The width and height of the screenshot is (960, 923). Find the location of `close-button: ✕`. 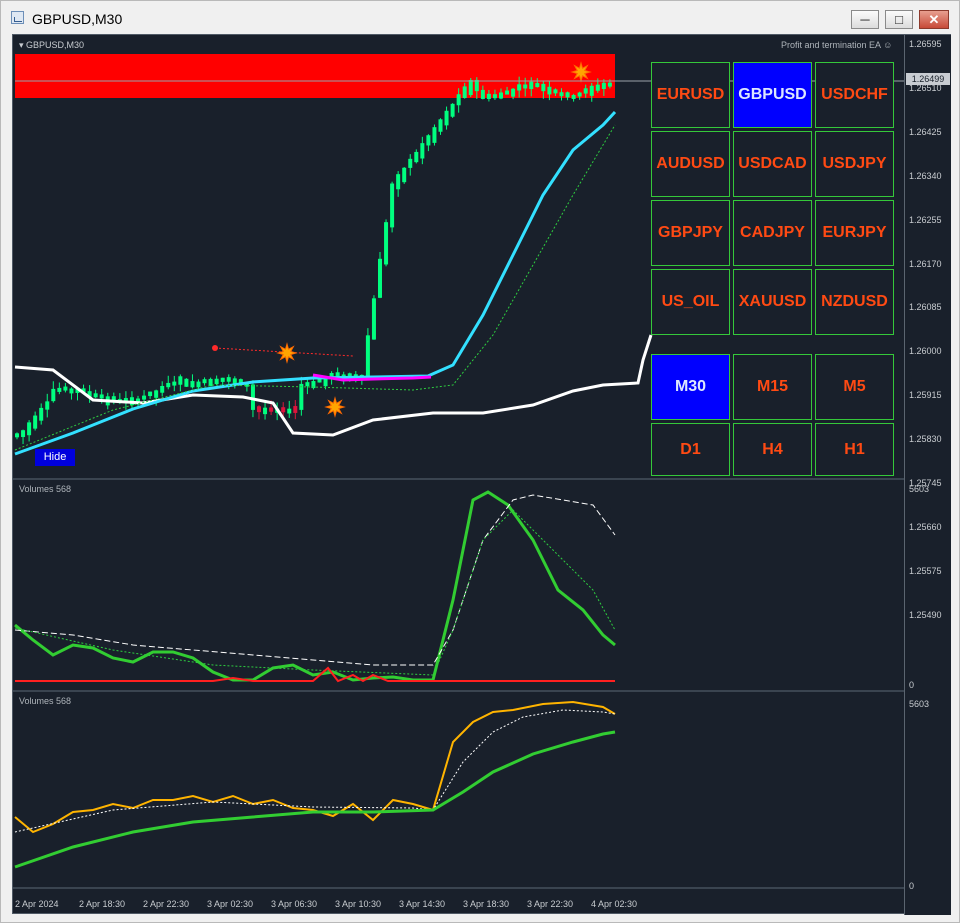

close-button: ✕ is located at coordinates (934, 19).